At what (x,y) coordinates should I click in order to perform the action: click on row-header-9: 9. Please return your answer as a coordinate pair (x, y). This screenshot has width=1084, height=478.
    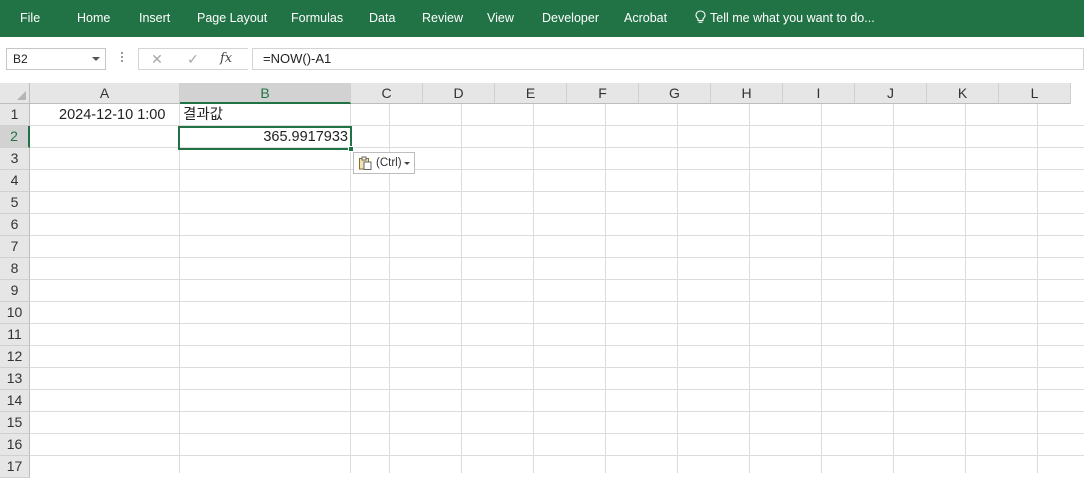
    Looking at the image, I should click on (15, 291).